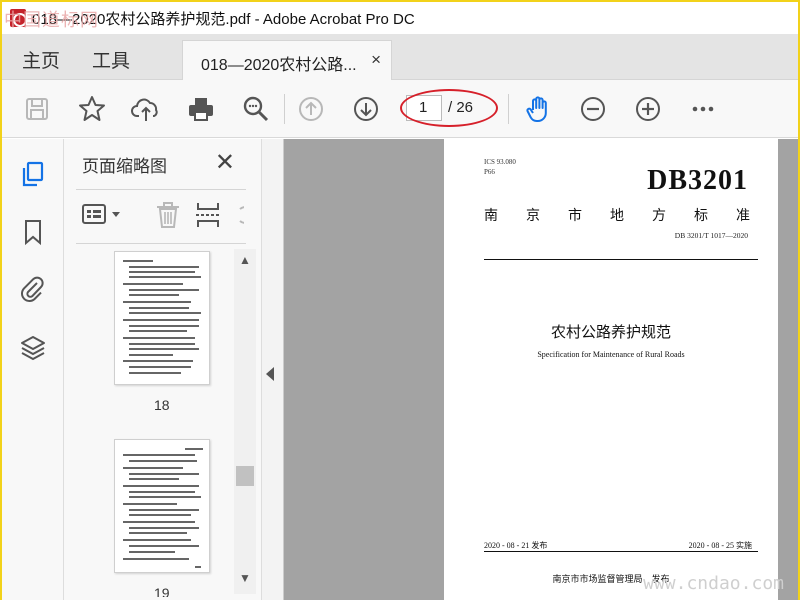 This screenshot has width=800, height=600. I want to click on close-tab-icon: ×, so click(376, 60).